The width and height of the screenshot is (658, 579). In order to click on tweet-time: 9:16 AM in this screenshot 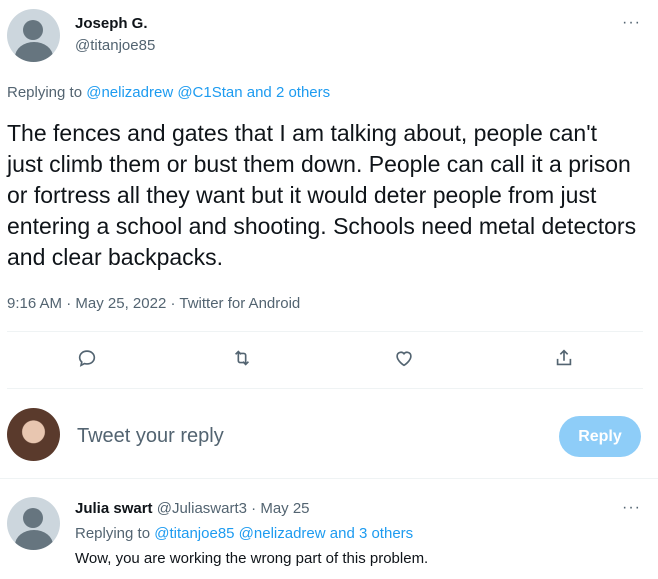, I will do `click(34, 303)`.